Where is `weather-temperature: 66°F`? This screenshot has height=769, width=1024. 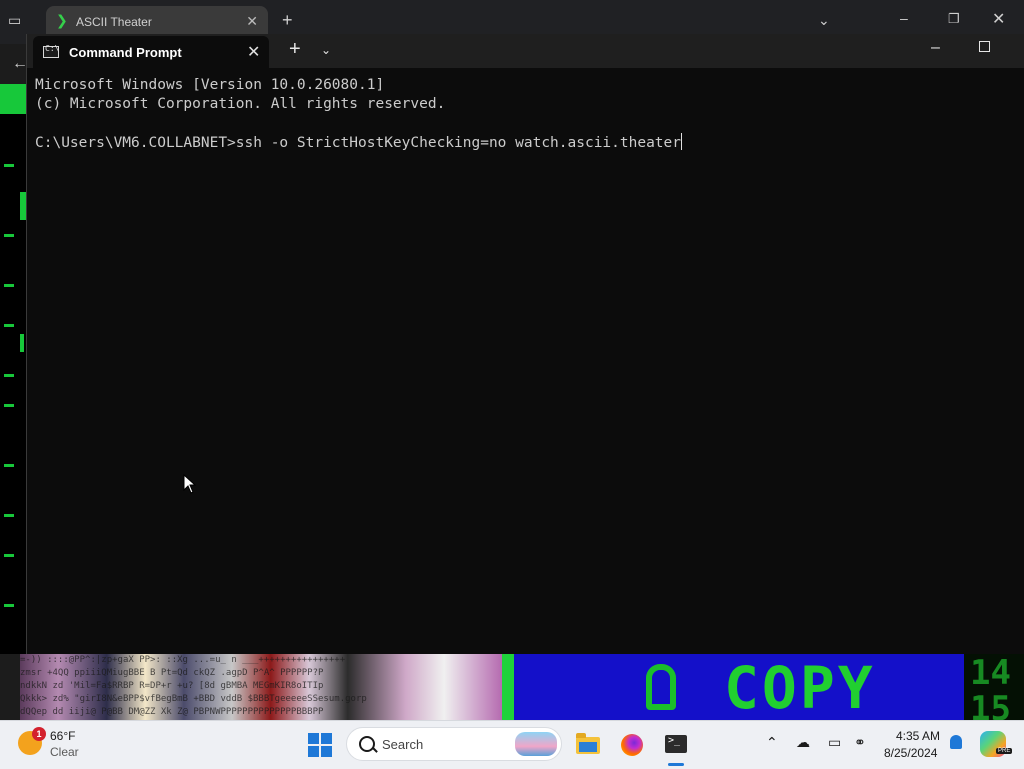 weather-temperature: 66°F is located at coordinates (62, 736).